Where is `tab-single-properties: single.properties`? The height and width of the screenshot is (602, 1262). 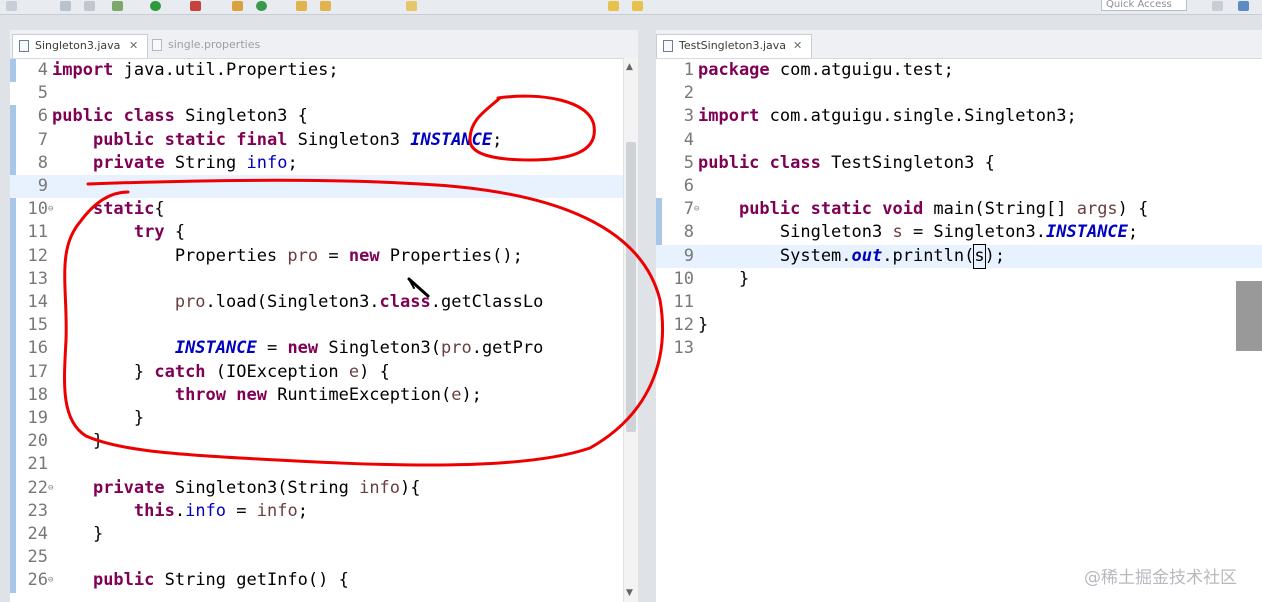
tab-single-properties: single.properties is located at coordinates (211, 46).